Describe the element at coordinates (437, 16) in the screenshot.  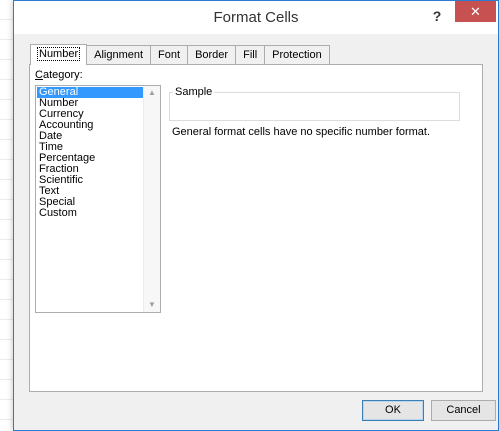
I see `help-button: ?` at that location.